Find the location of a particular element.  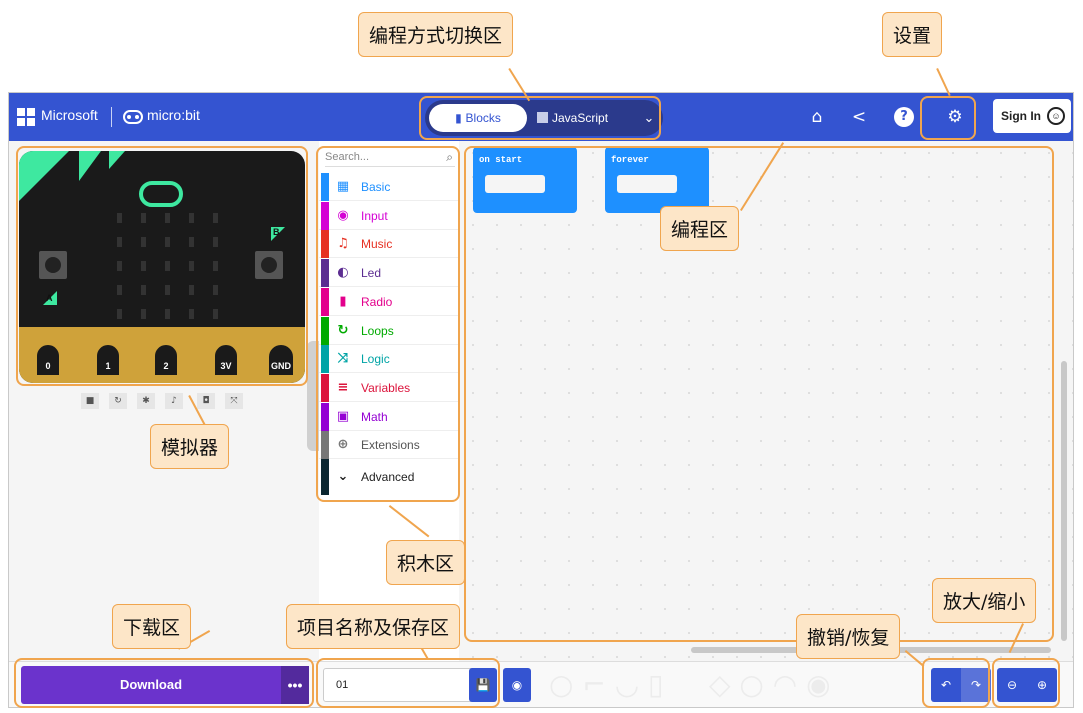

blocks-highlight is located at coordinates (388, 324).